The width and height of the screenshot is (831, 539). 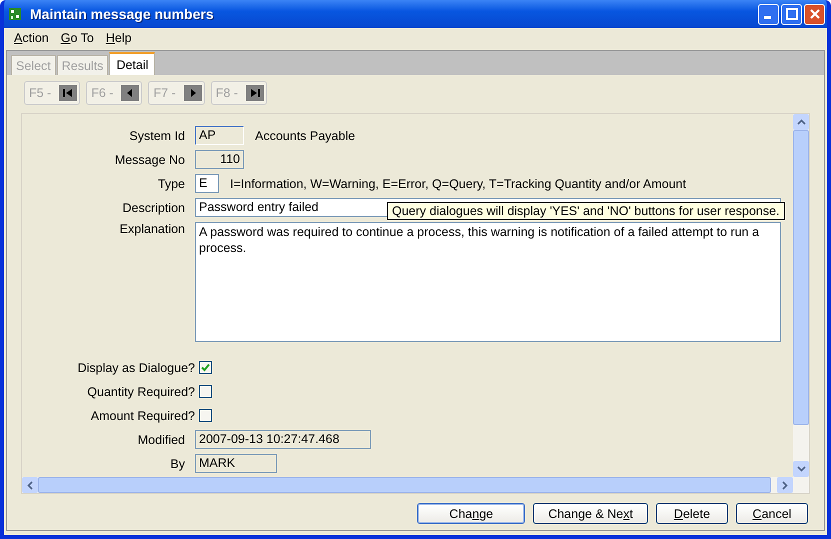 I want to click on field-label: System Id, so click(x=156, y=135).